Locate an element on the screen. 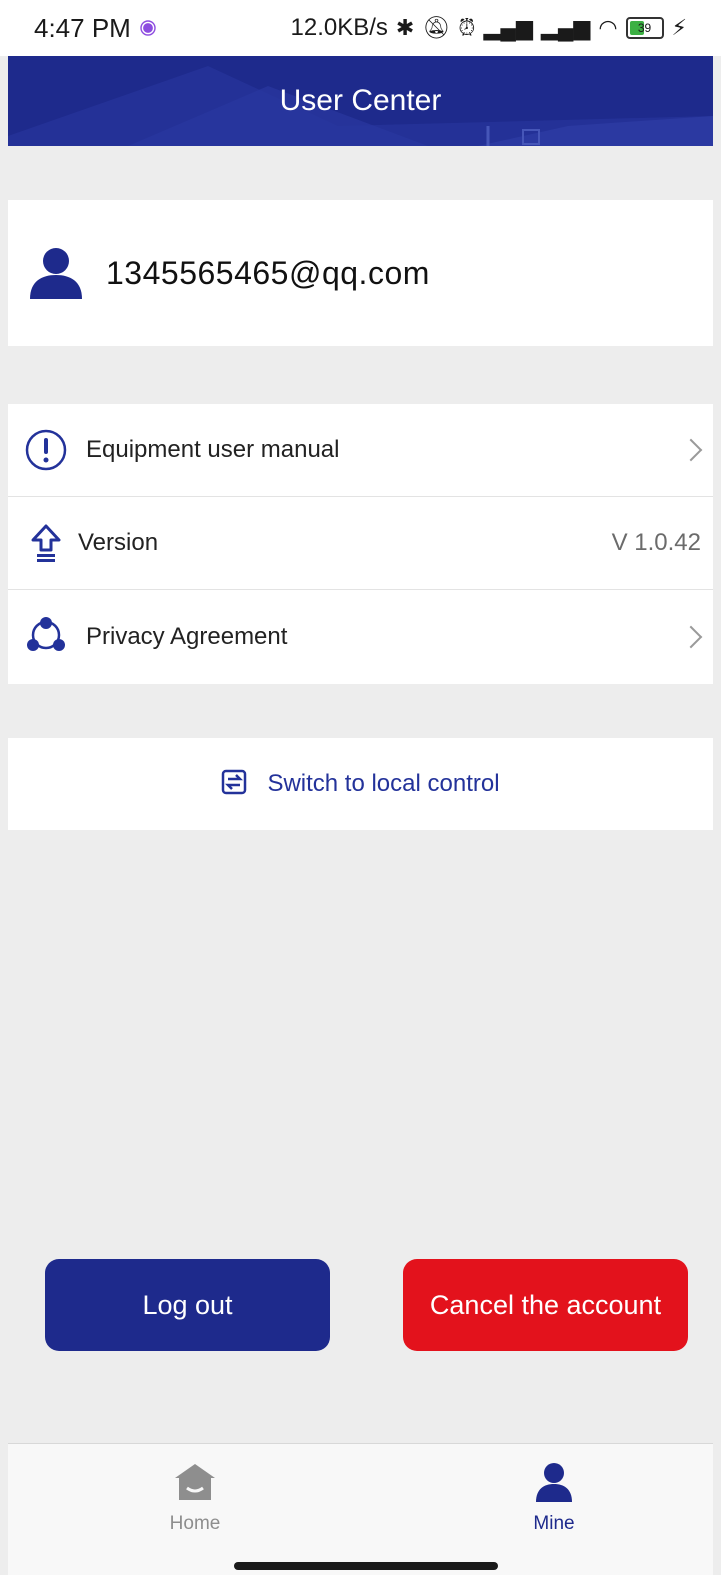  alarm-icon: ⏰︎ is located at coordinates (467, 27).